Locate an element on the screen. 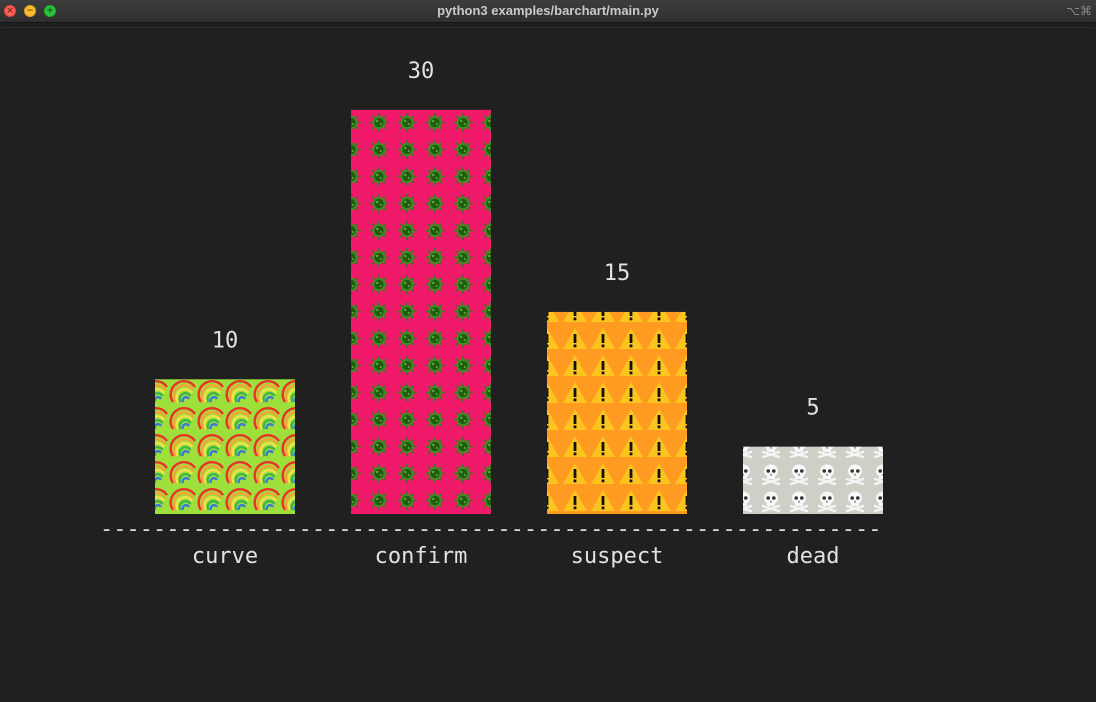 This screenshot has height=702, width=1096. value-label-confirm: 30 is located at coordinates (421, 71).